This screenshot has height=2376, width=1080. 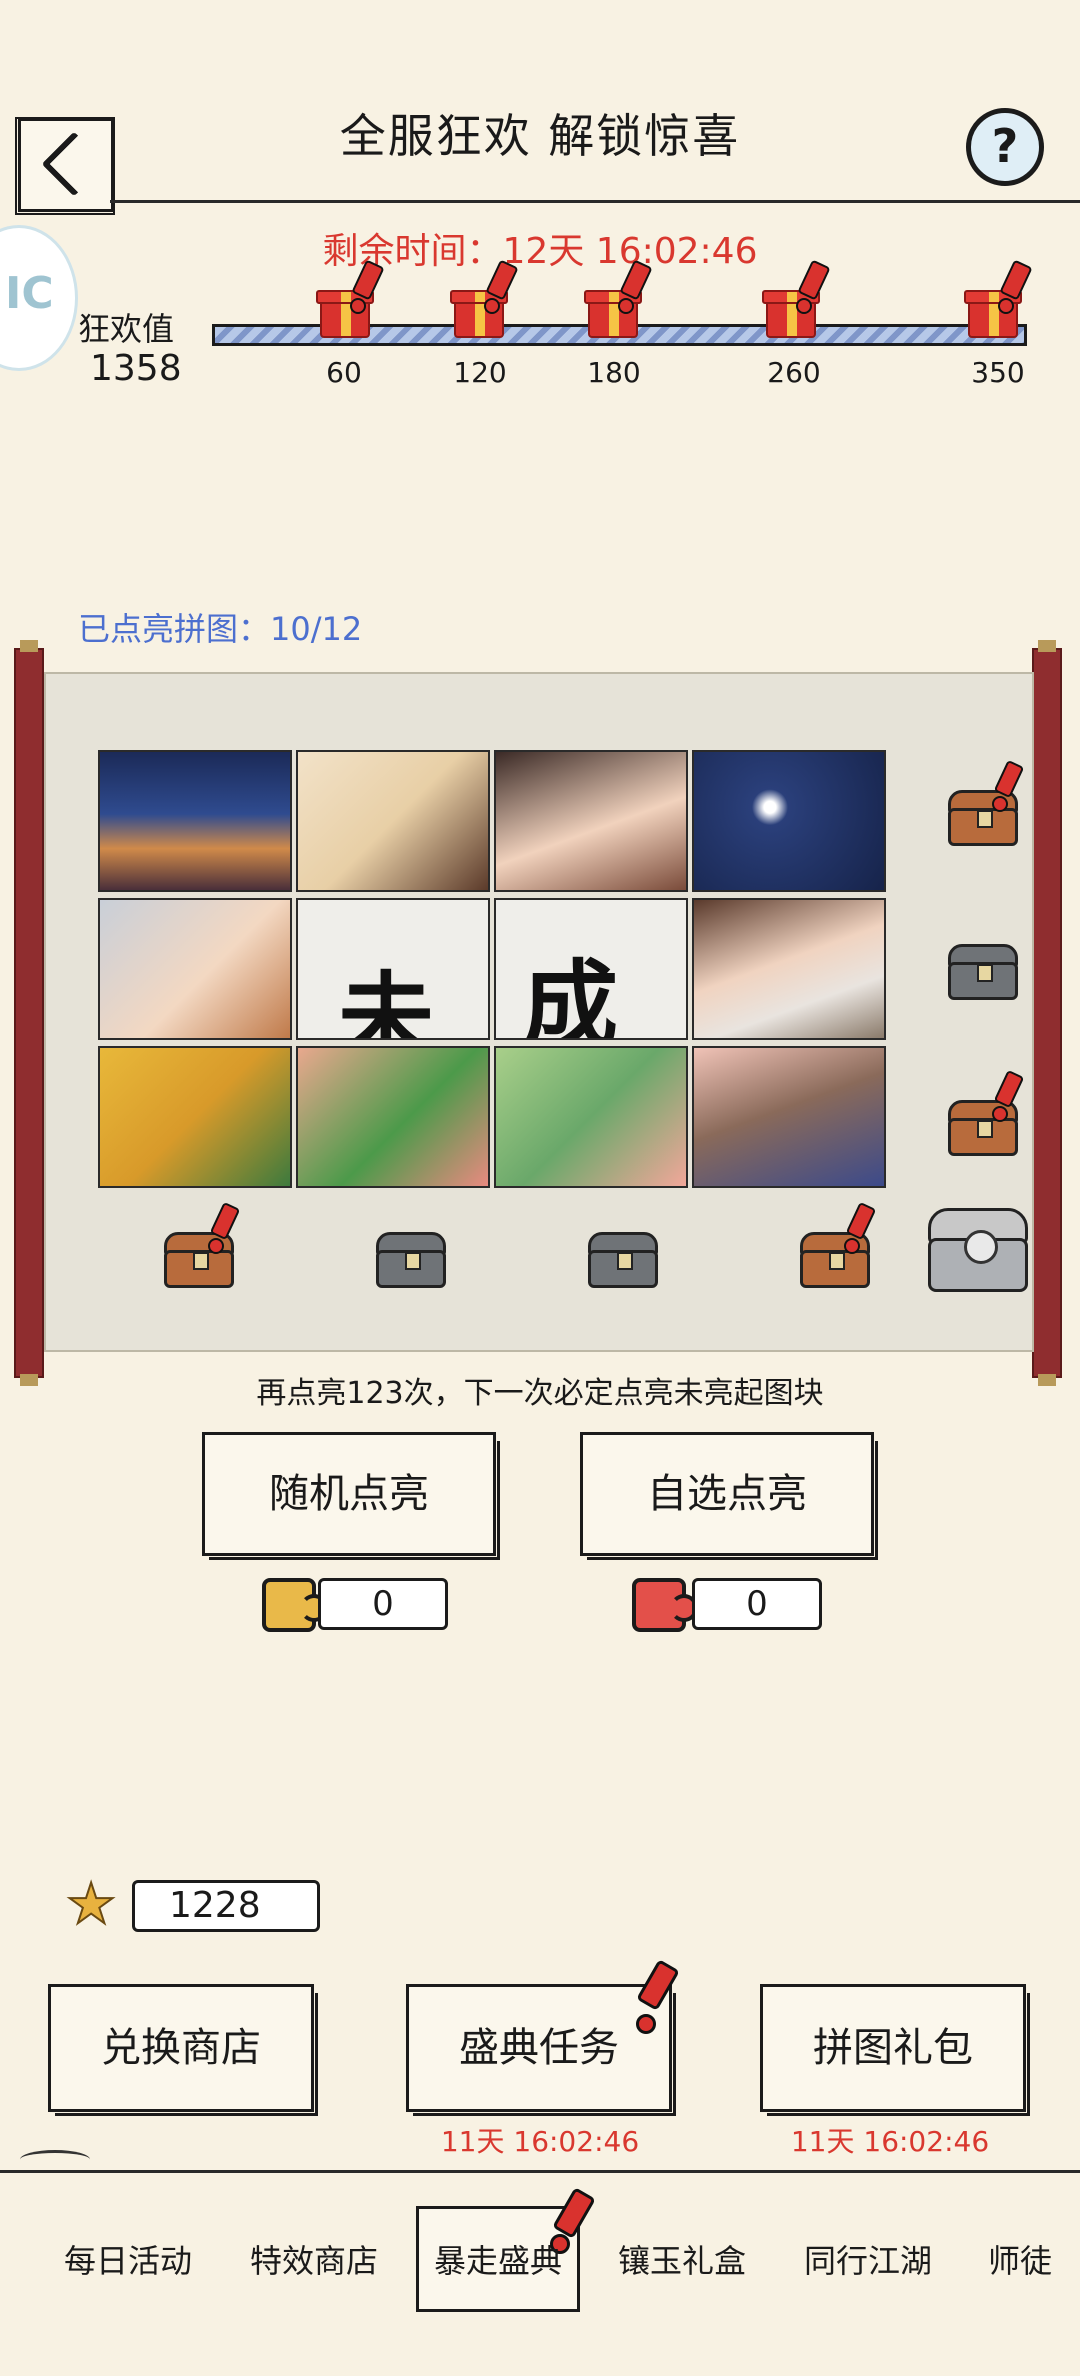 I want to click on nav-tab-fellow-jianghu: 同行江湖, so click(x=868, y=2259).